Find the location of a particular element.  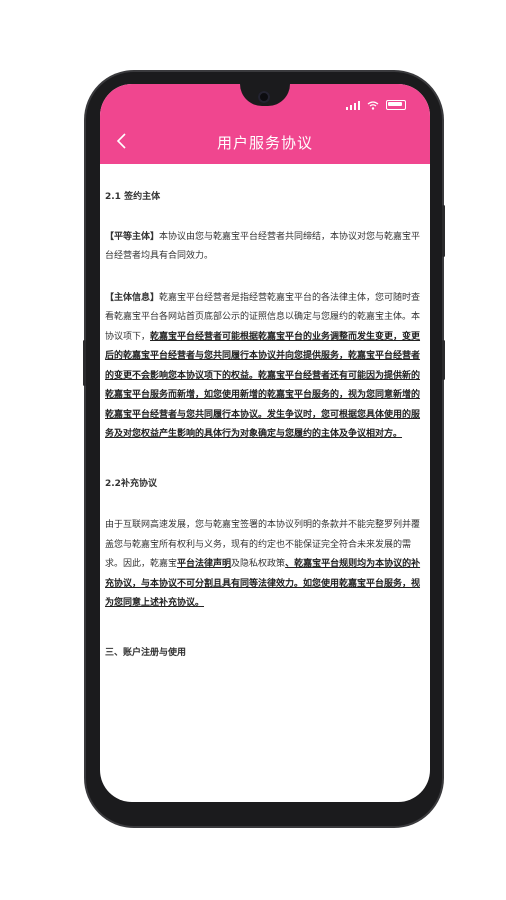

side-button-left is located at coordinates (84, 363).